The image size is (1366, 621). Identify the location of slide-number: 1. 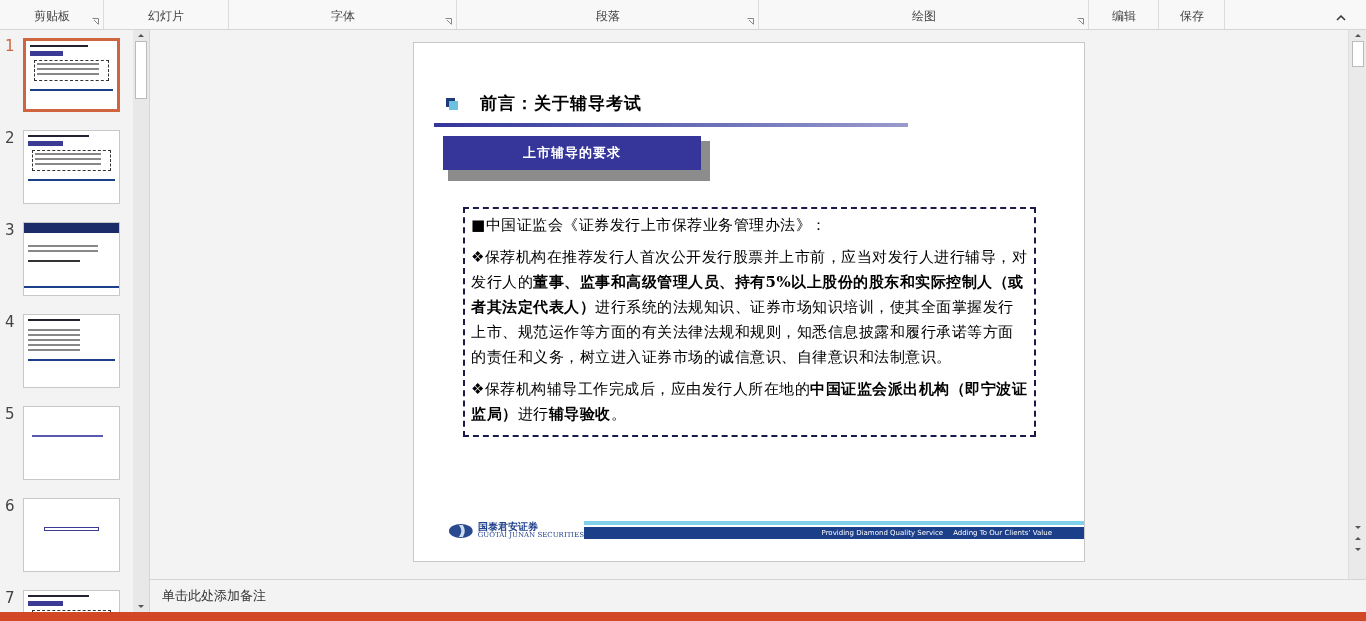
(10, 46).